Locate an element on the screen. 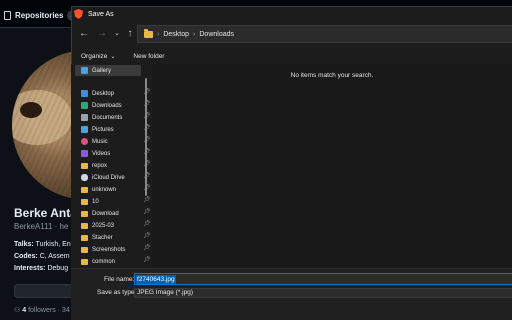 Image resolution: width=512 pixels, height=320 pixels. back-arrow-icon: ← is located at coordinates (84, 34).